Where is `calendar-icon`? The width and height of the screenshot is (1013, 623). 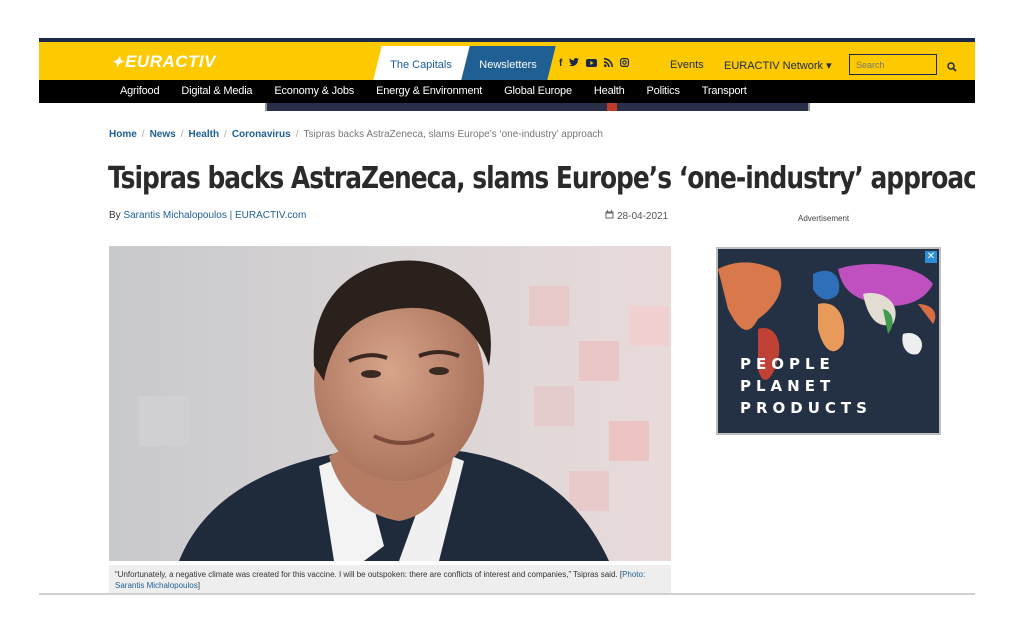 calendar-icon is located at coordinates (609, 216).